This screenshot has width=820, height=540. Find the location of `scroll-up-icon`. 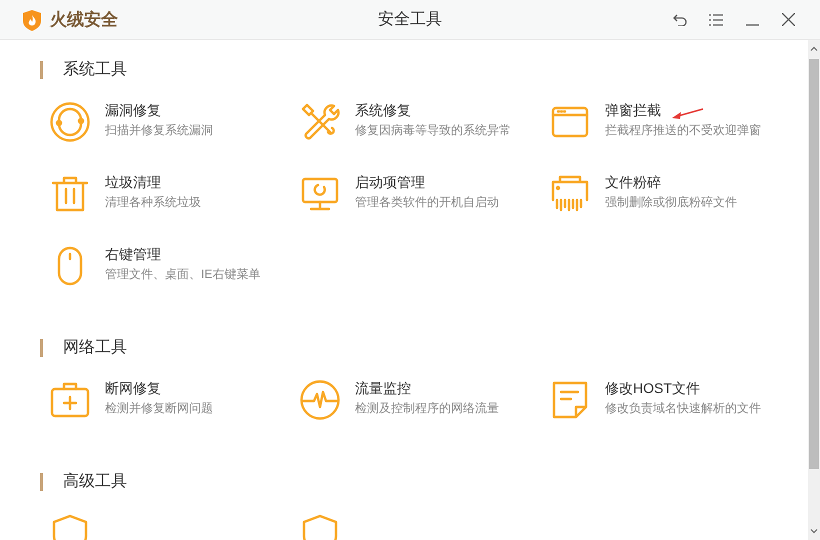

scroll-up-icon is located at coordinates (814, 48).